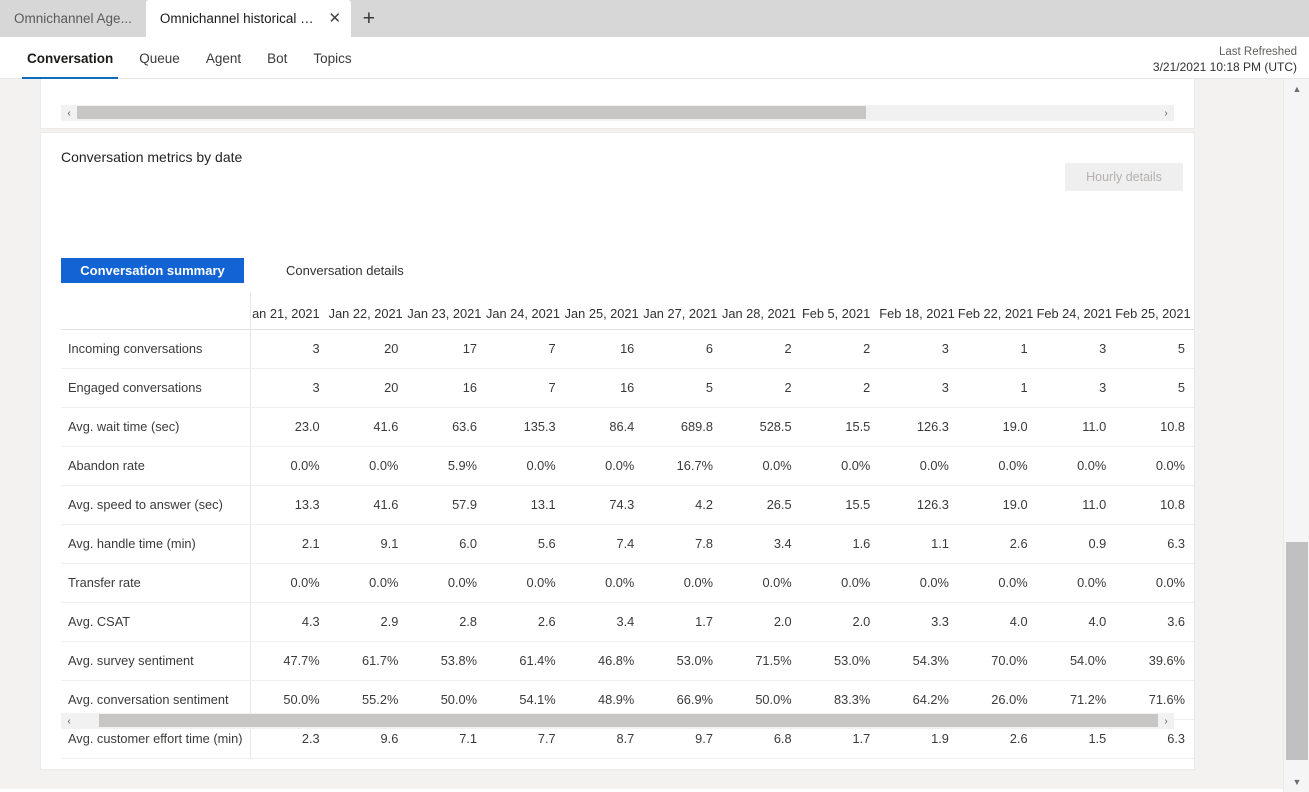 The image size is (1309, 792). I want to click on matrix-cell: 17, so click(446, 349).